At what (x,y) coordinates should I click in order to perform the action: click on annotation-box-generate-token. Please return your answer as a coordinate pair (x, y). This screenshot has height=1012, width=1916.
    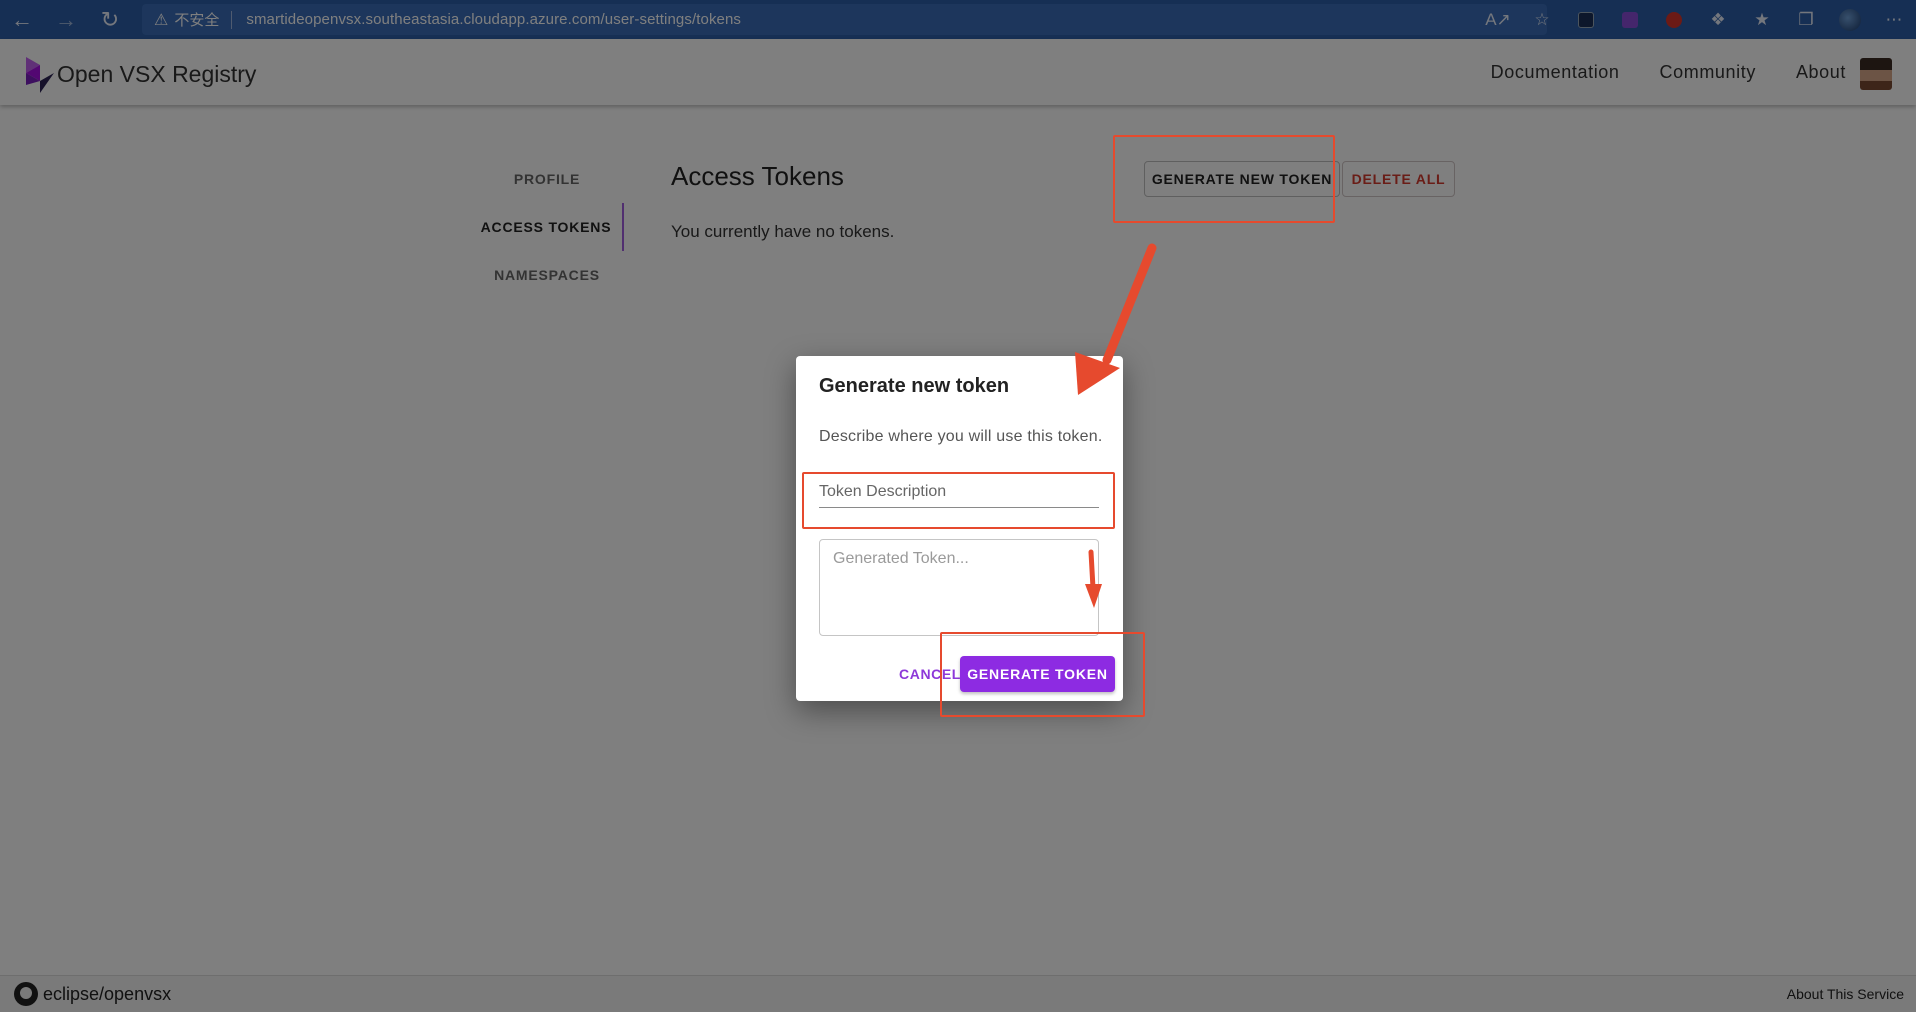
    Looking at the image, I should click on (1042, 674).